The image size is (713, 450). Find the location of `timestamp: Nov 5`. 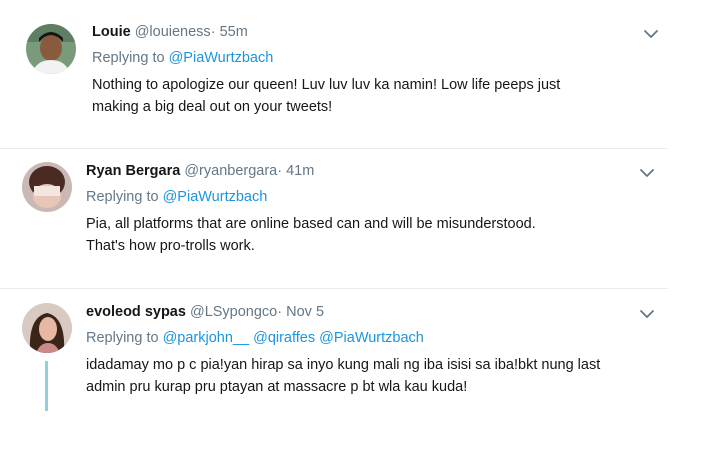

timestamp: Nov 5 is located at coordinates (305, 312).